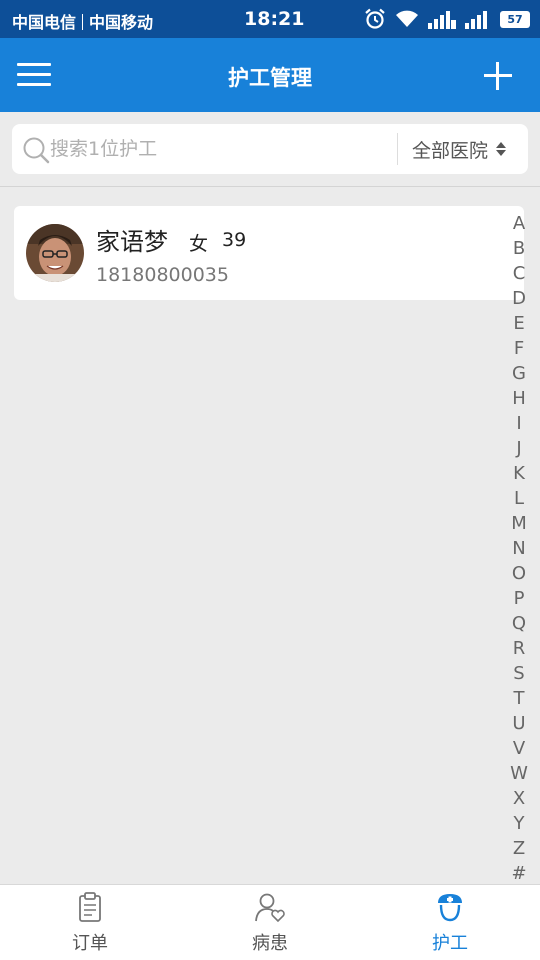  Describe the element at coordinates (519, 623) in the screenshot. I see `index-letter: Q` at that location.